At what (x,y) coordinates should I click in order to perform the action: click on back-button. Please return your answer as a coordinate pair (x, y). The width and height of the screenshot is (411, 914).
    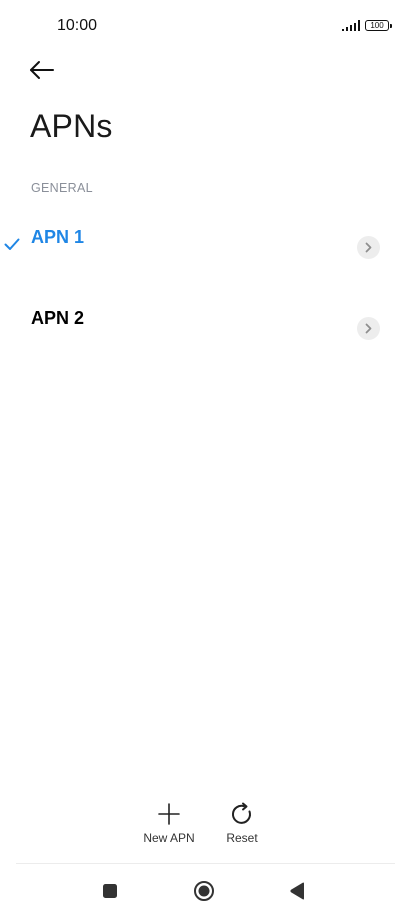
    Looking at the image, I should click on (42, 70).